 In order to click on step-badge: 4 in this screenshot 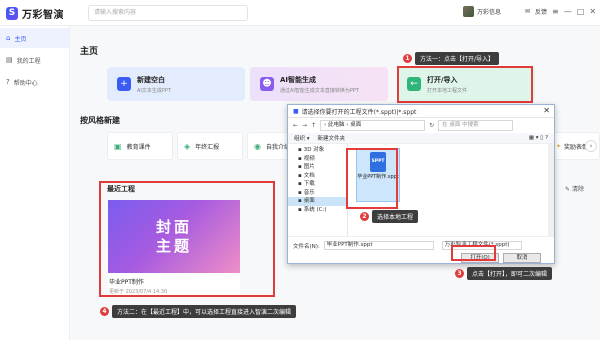, I will do `click(104, 311)`.